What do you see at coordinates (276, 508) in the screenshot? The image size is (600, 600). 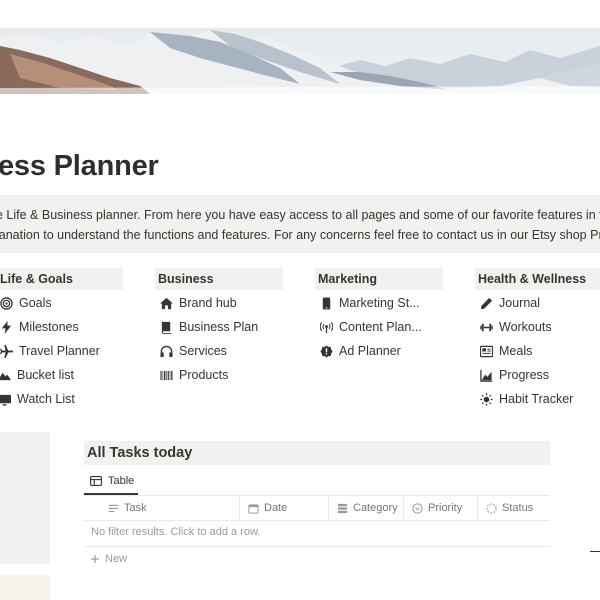 I see `column-header-label: Date` at bounding box center [276, 508].